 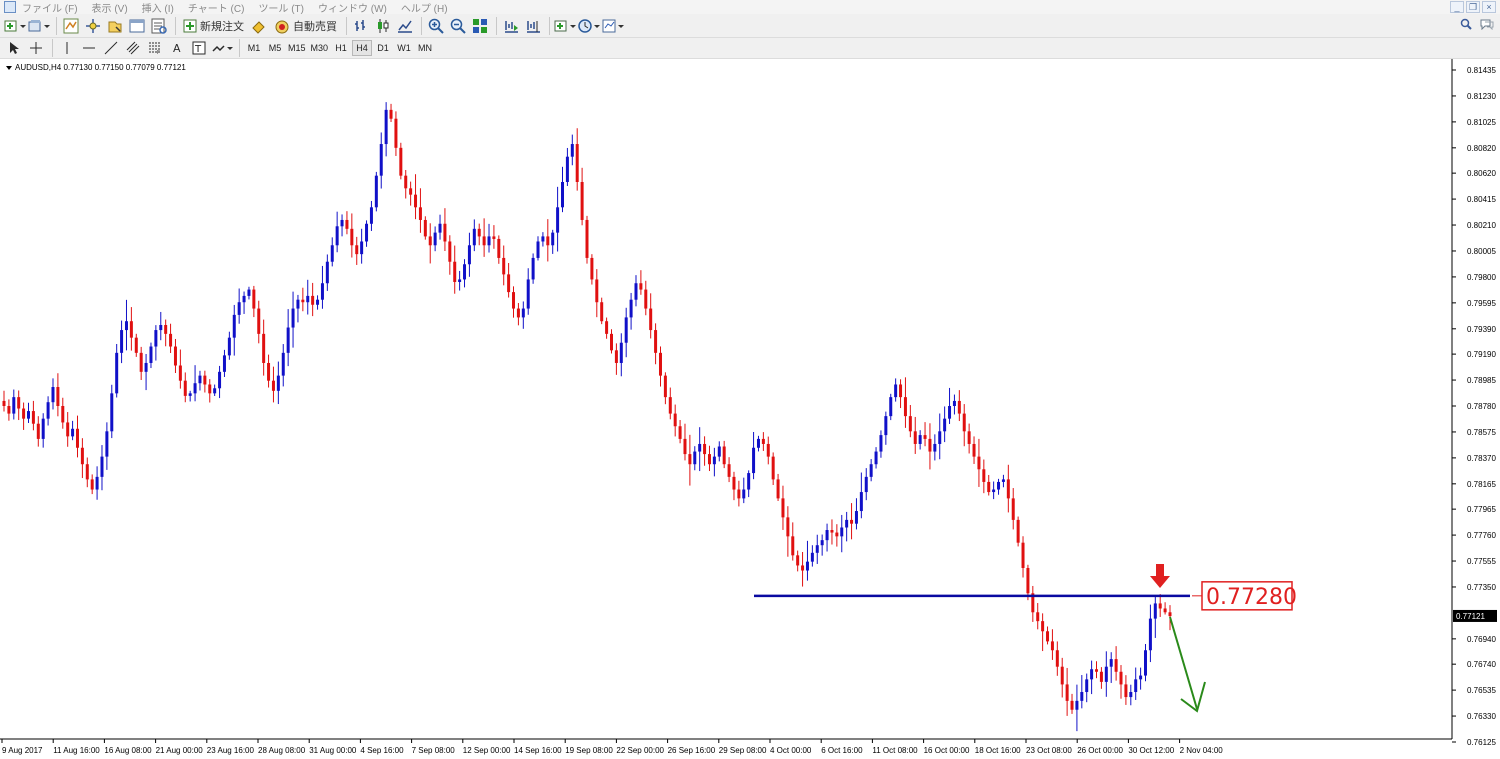 I want to click on menu-view: 表示 (V), so click(x=110, y=7).